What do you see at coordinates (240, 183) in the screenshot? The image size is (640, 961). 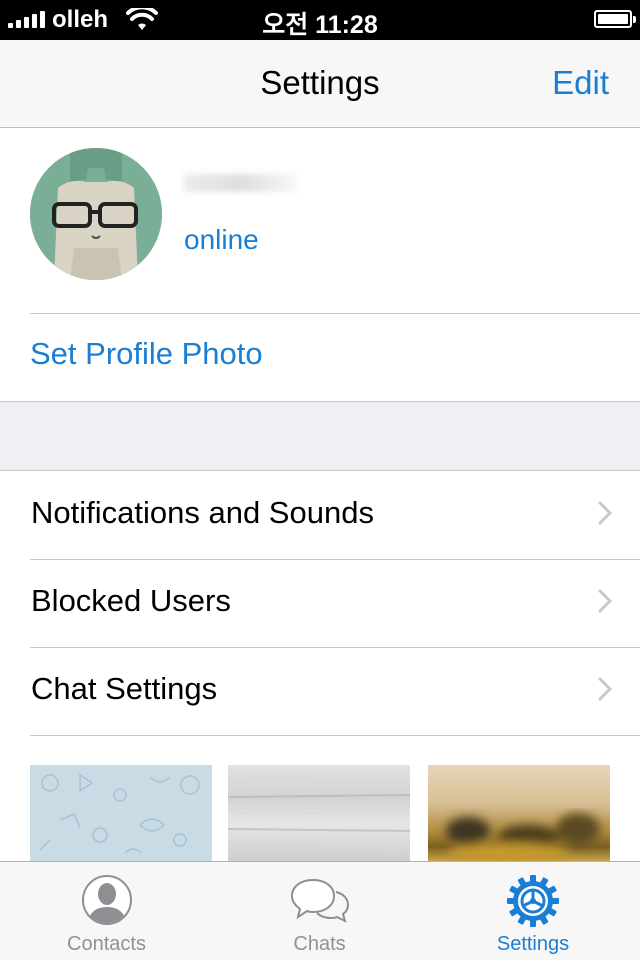 I see `profile-name-redacted` at bounding box center [240, 183].